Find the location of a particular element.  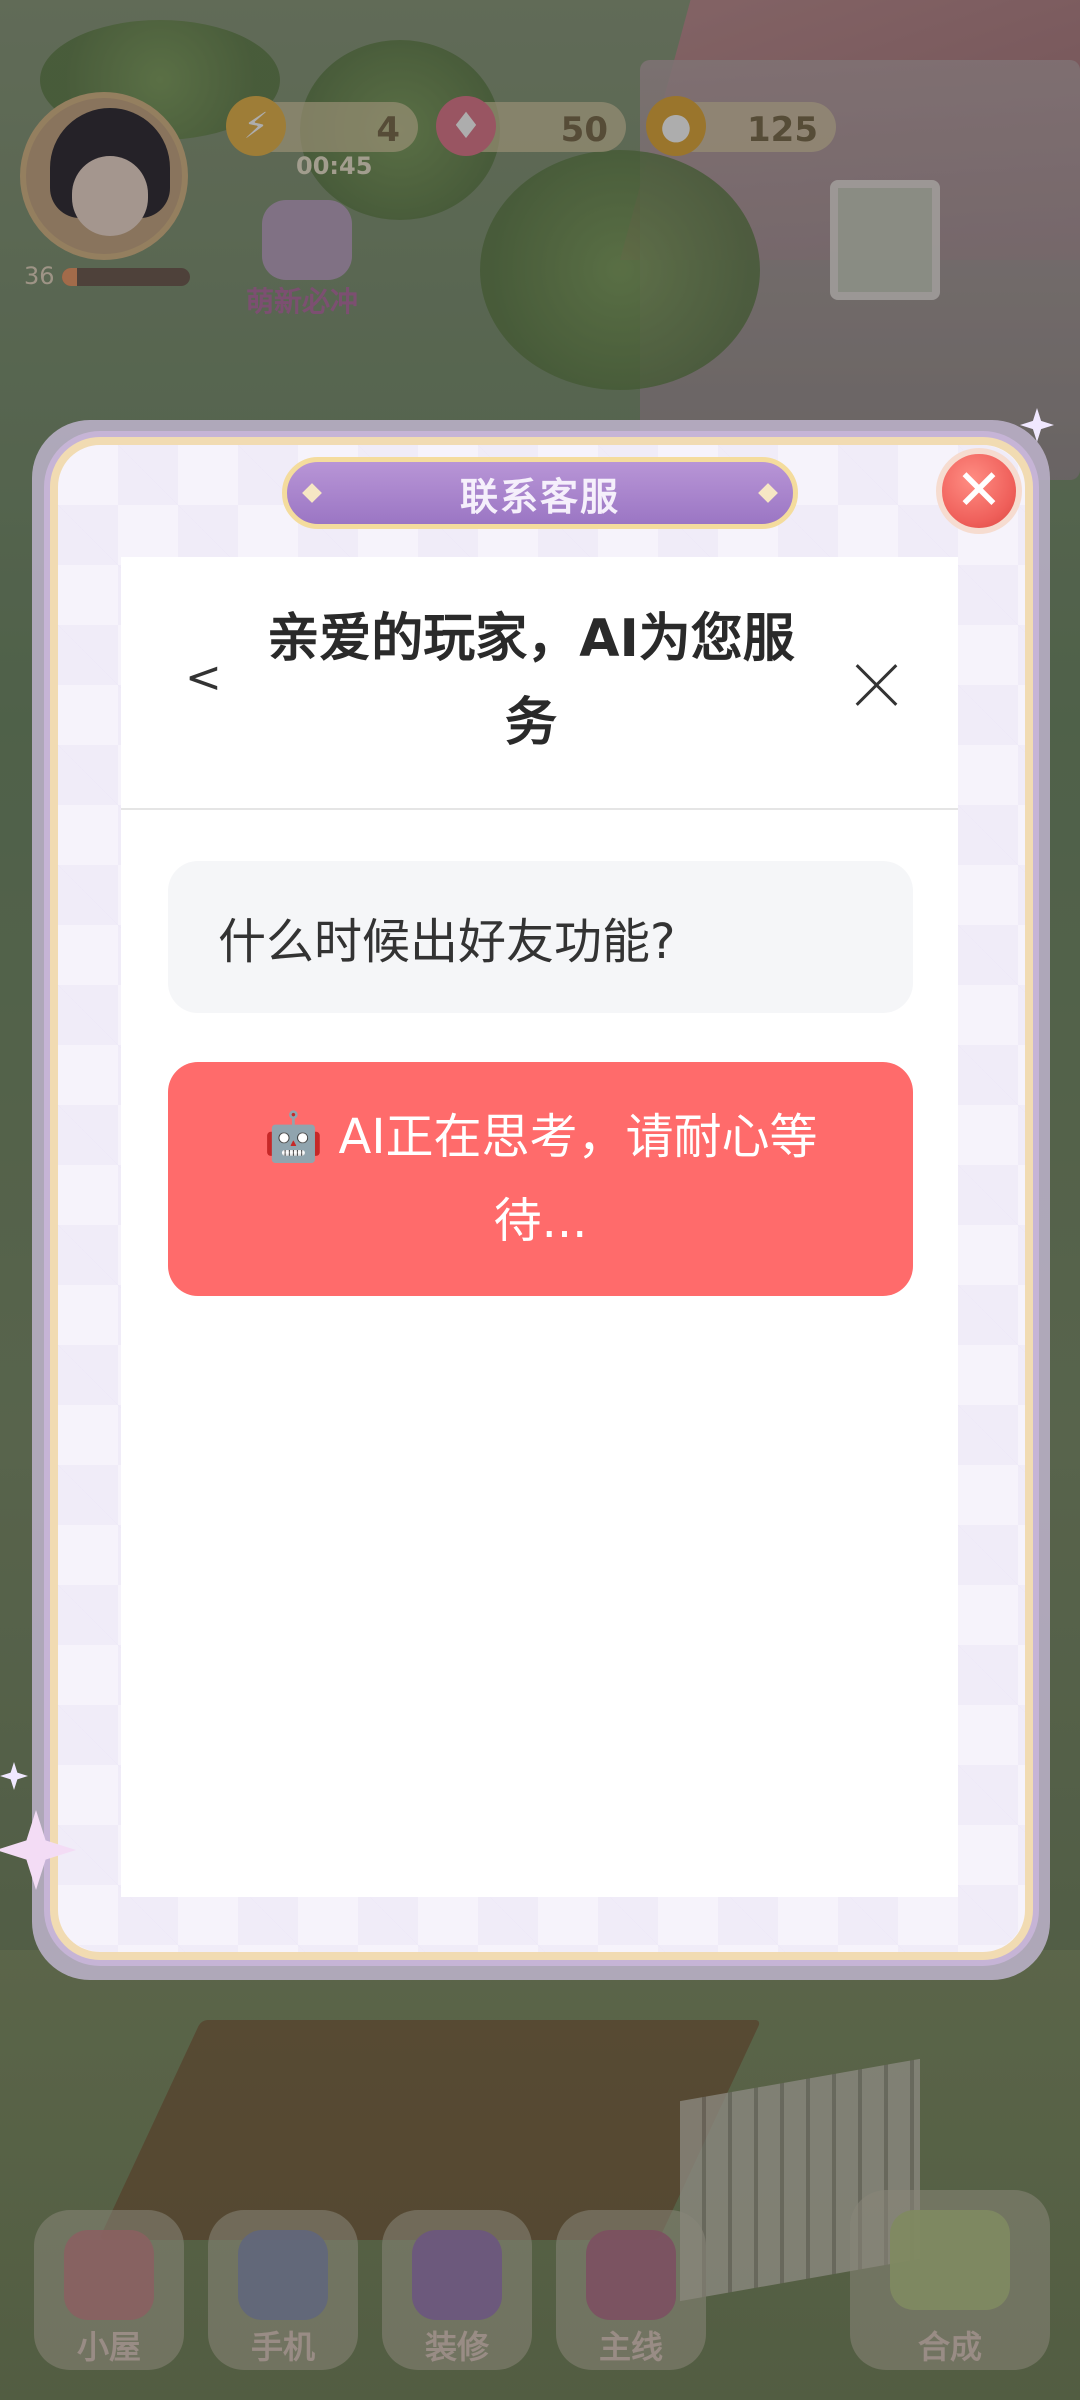

close-icon: ✕ is located at coordinates (979, 490).